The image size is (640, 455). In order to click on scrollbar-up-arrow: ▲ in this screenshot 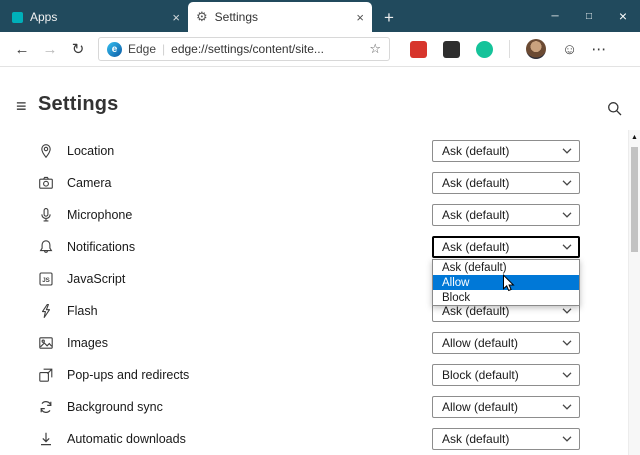, I will do `click(634, 137)`.